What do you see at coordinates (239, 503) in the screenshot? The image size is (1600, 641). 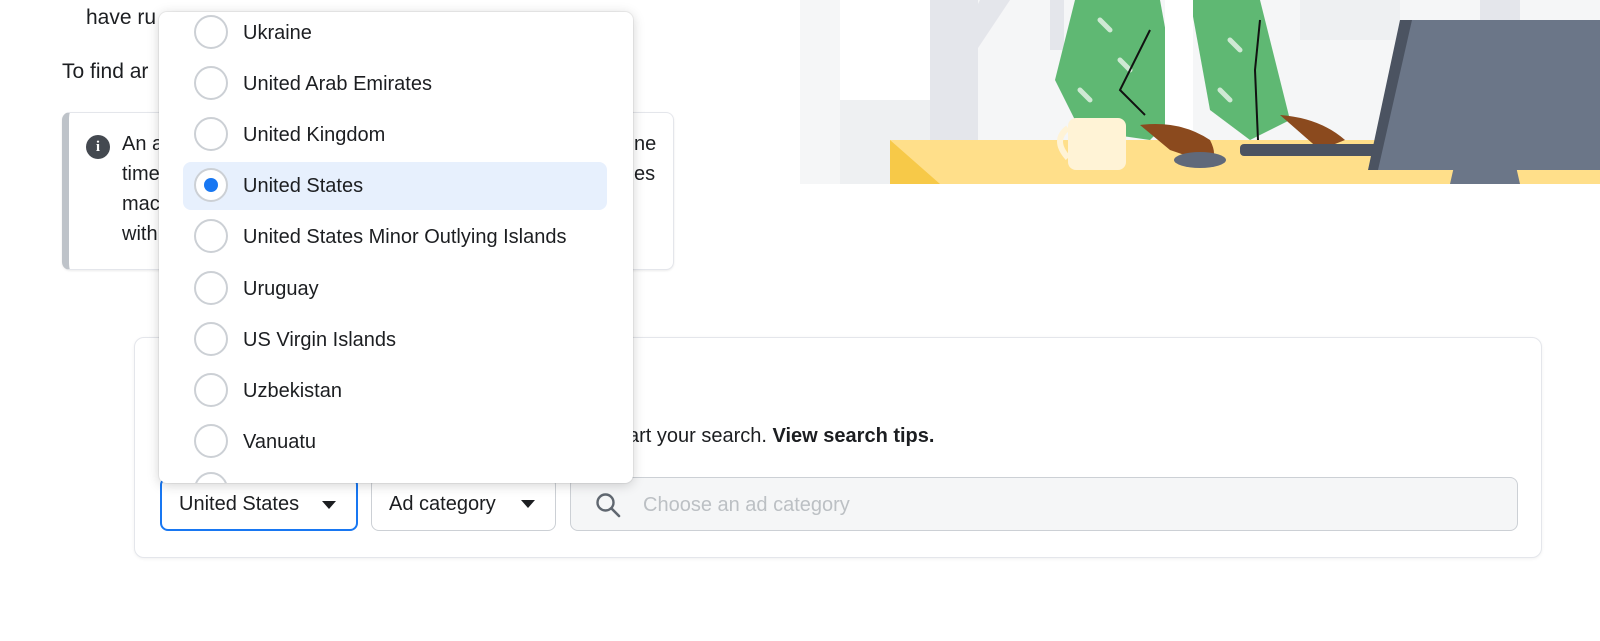 I see `country-select-value: United States` at bounding box center [239, 503].